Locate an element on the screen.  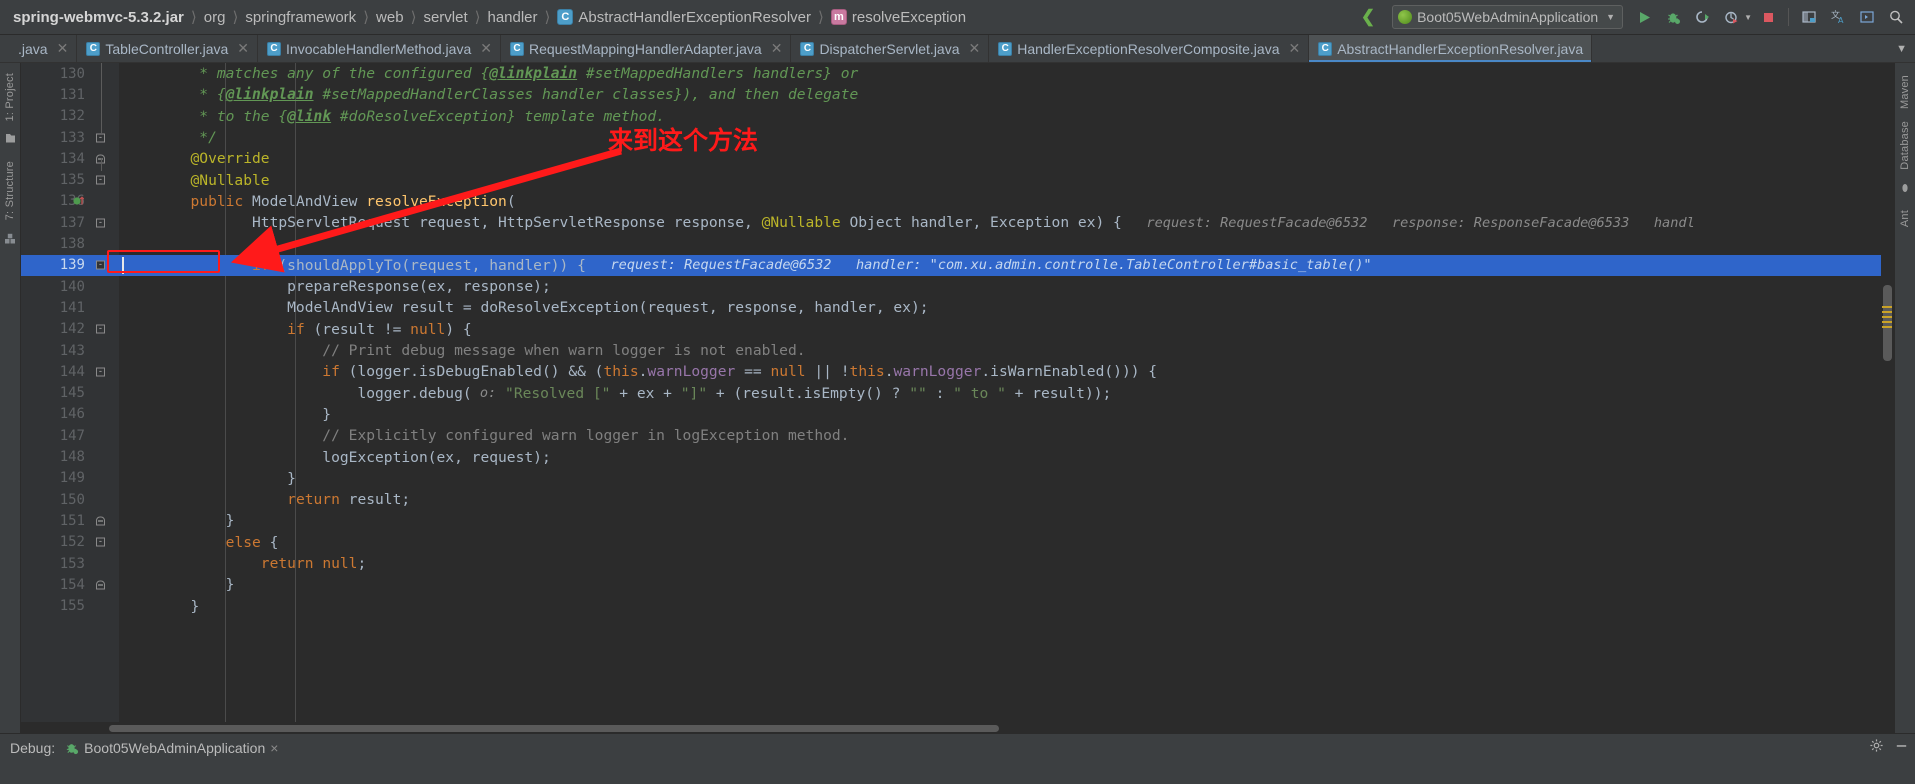
gutter-line-133: 133- is located at coordinates (70, 137).